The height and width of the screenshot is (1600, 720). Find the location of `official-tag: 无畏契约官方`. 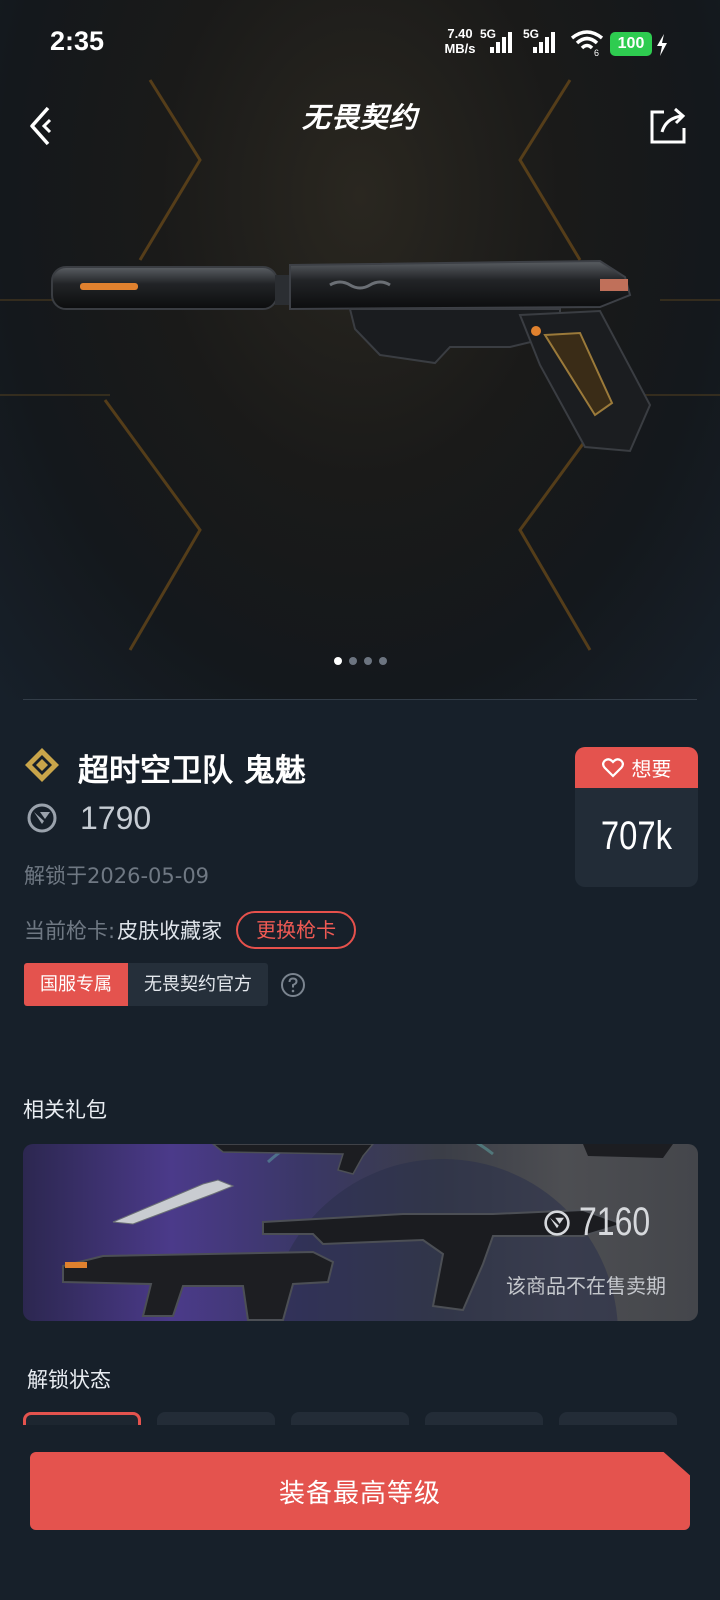

official-tag: 无畏契约官方 is located at coordinates (198, 984).